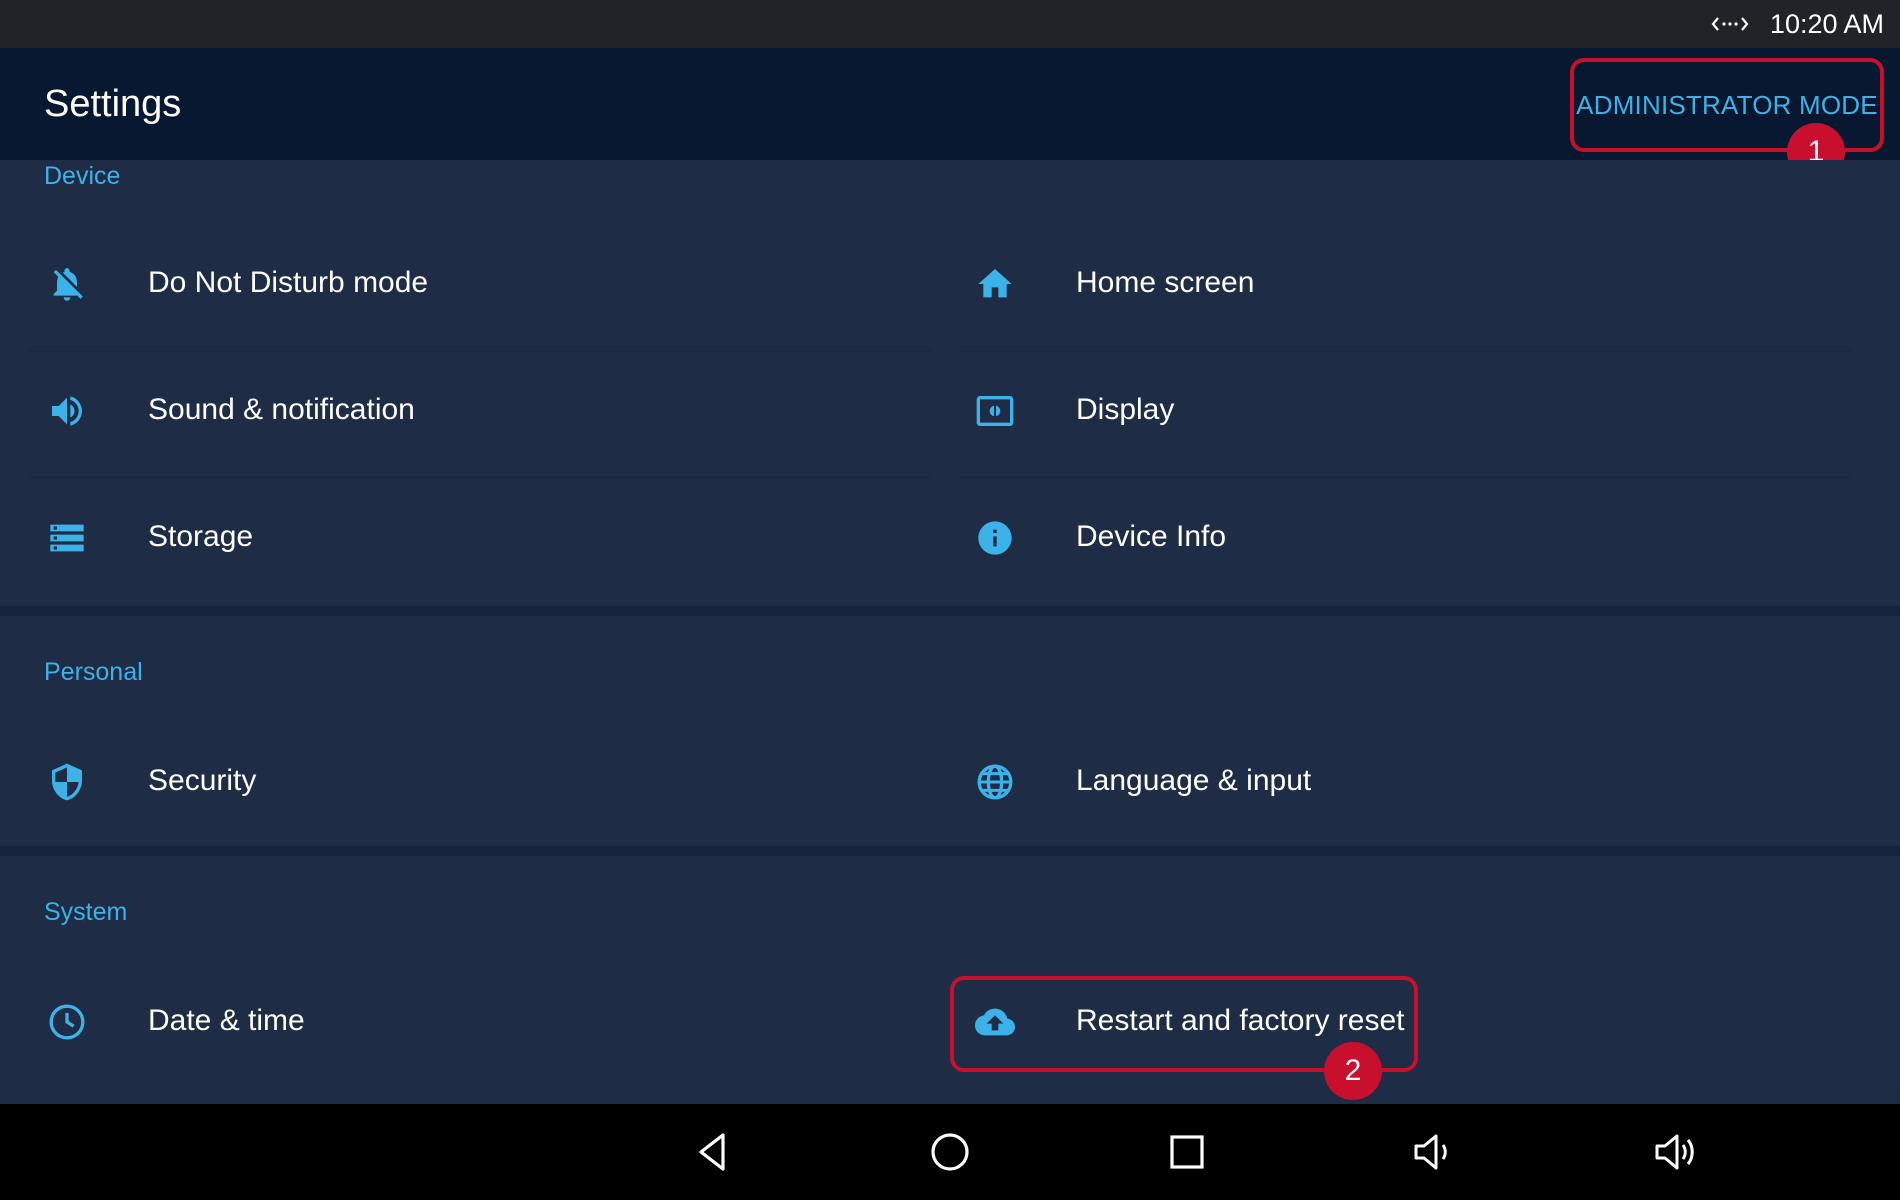 Image resolution: width=1900 pixels, height=1200 pixels. What do you see at coordinates (1398, 537) in the screenshot?
I see `settings-item-device-info: Device Info` at bounding box center [1398, 537].